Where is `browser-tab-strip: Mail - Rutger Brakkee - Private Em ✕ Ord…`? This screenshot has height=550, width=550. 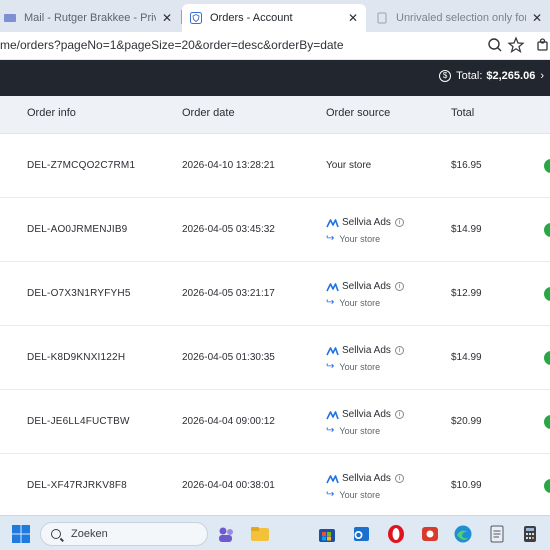
browser-tab-strip: Mail - Rutger Brakkee - Private Em ✕ Ord… is located at coordinates (275, 16).